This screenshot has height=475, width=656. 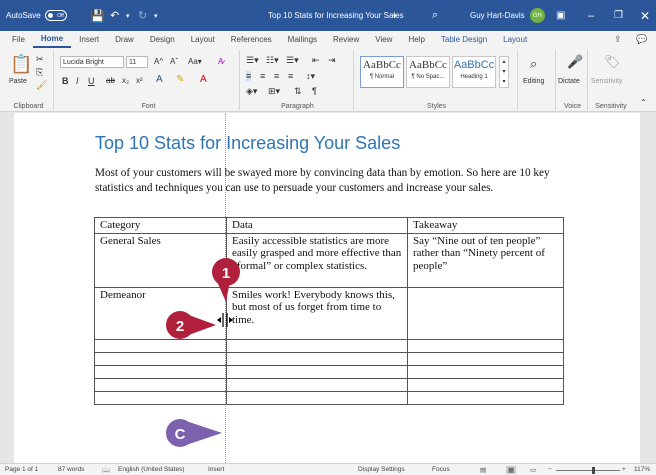 I want to click on zoom-level: 117%, so click(x=642, y=469).